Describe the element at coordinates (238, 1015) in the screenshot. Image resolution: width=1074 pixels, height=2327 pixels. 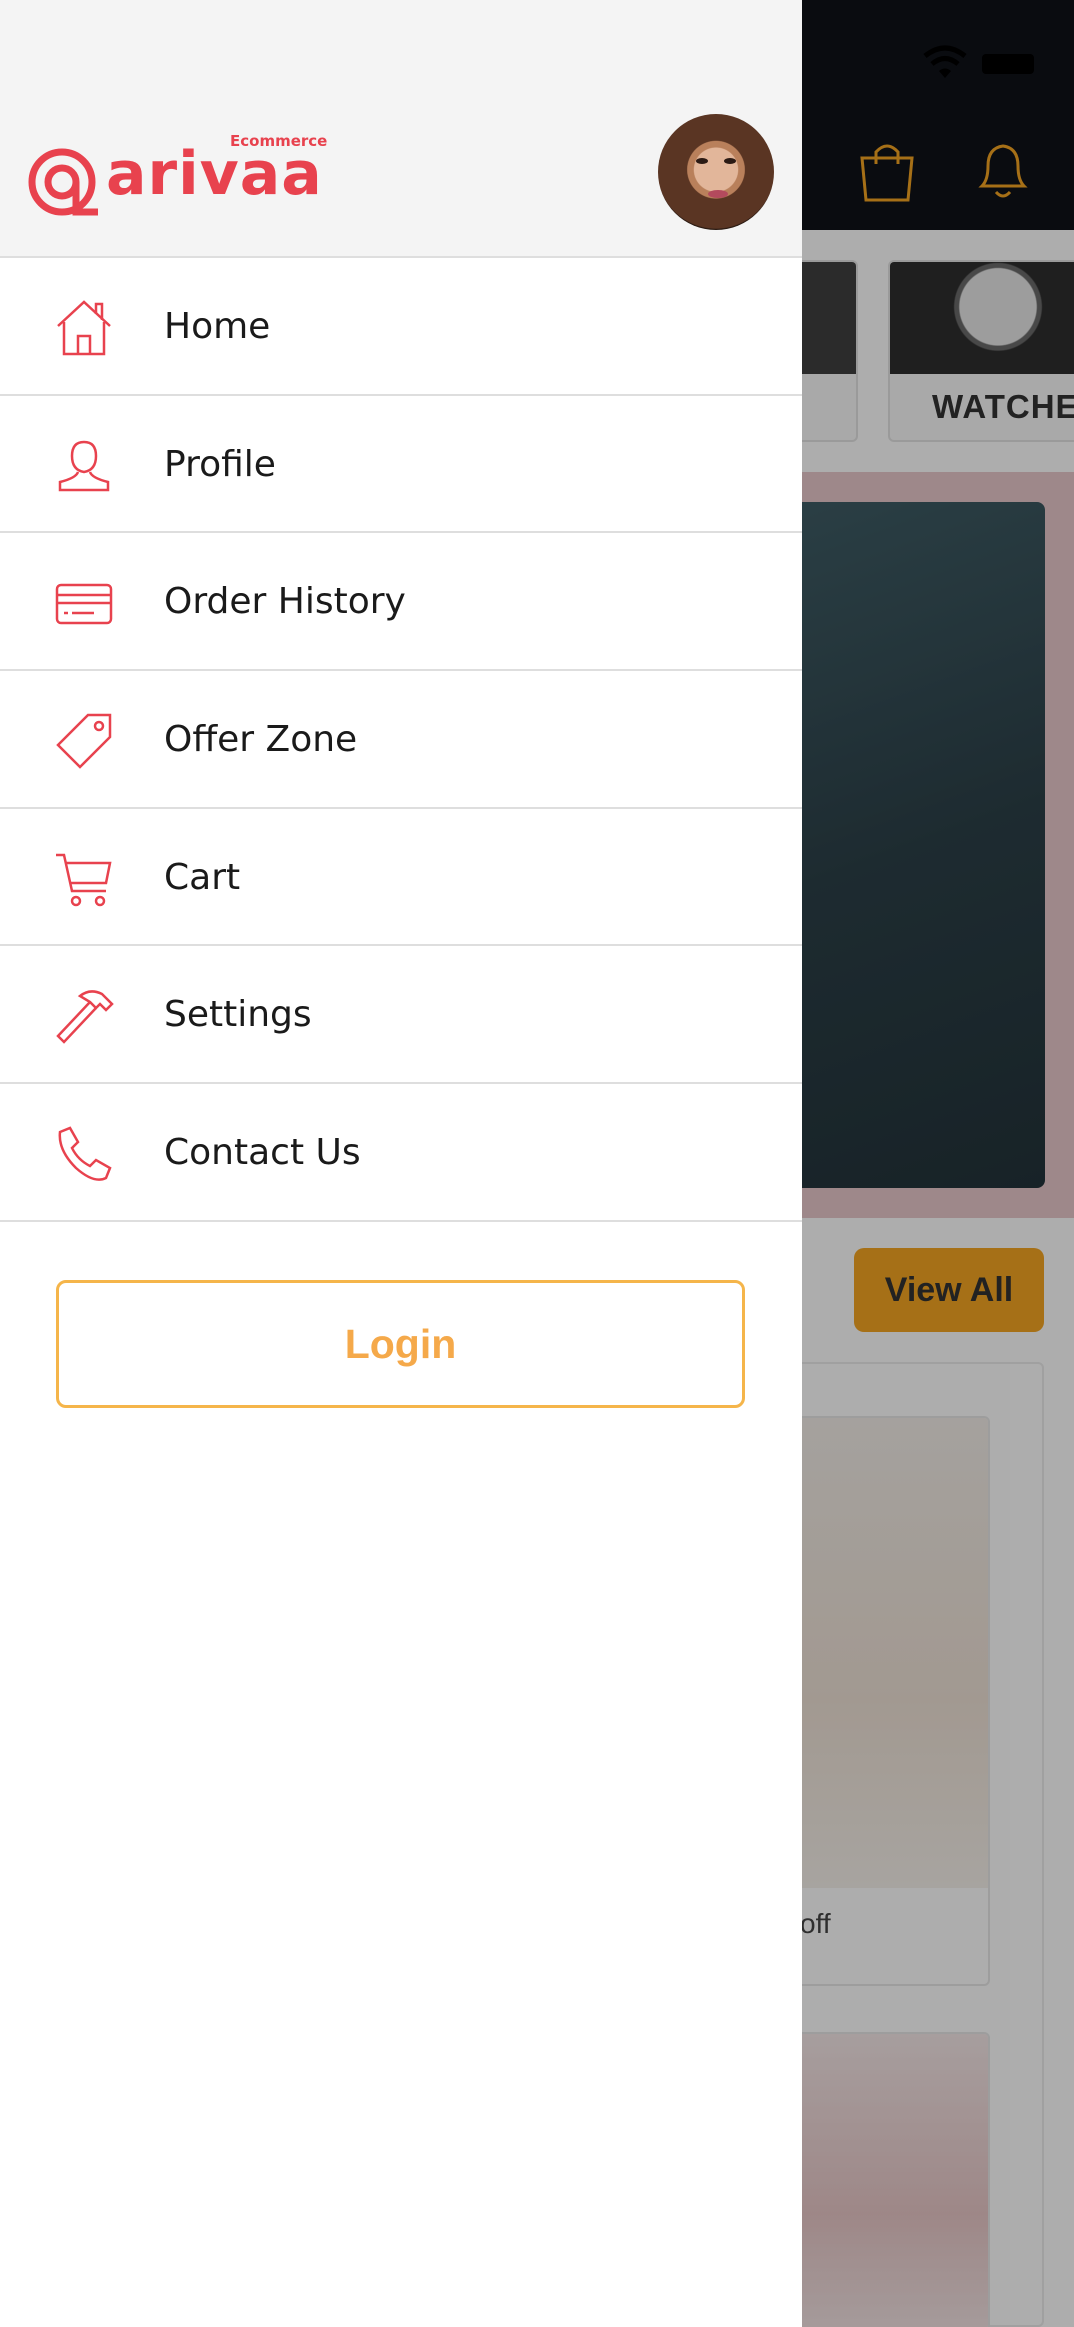
I see `menu-item-label: Settings` at that location.